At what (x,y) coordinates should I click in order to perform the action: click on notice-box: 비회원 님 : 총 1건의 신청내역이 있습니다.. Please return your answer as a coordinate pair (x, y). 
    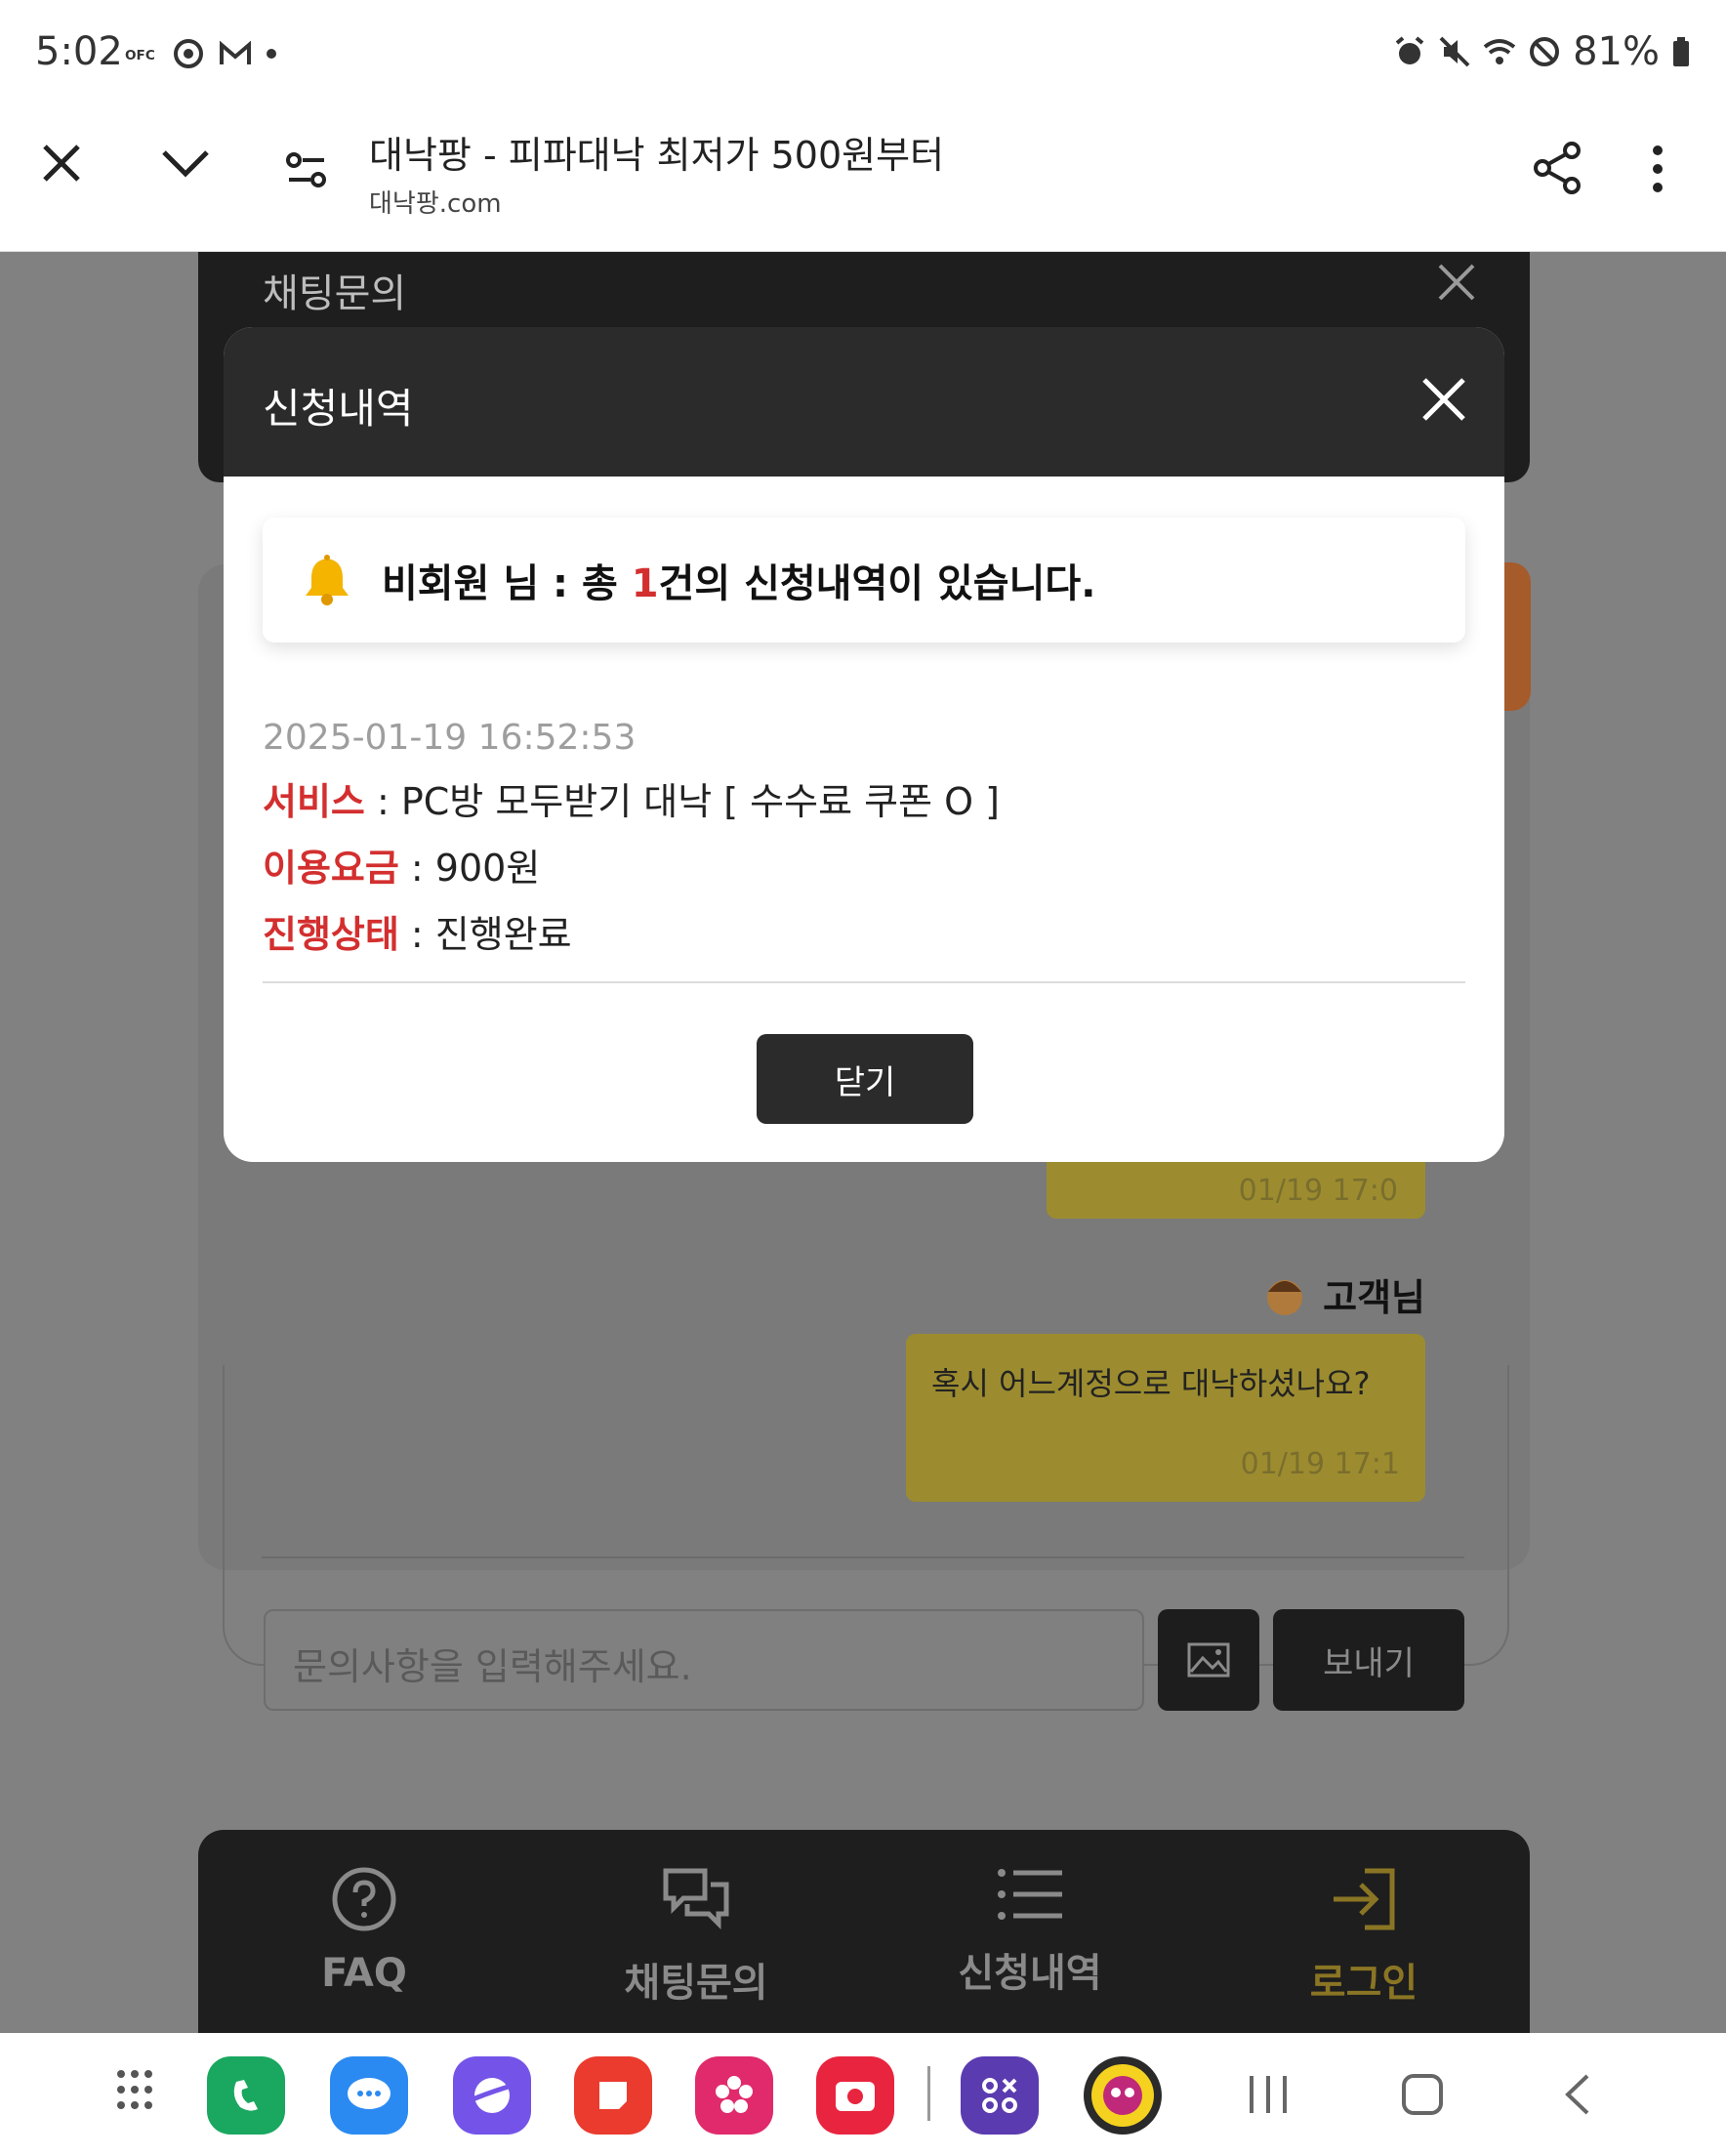
    Looking at the image, I should click on (864, 581).